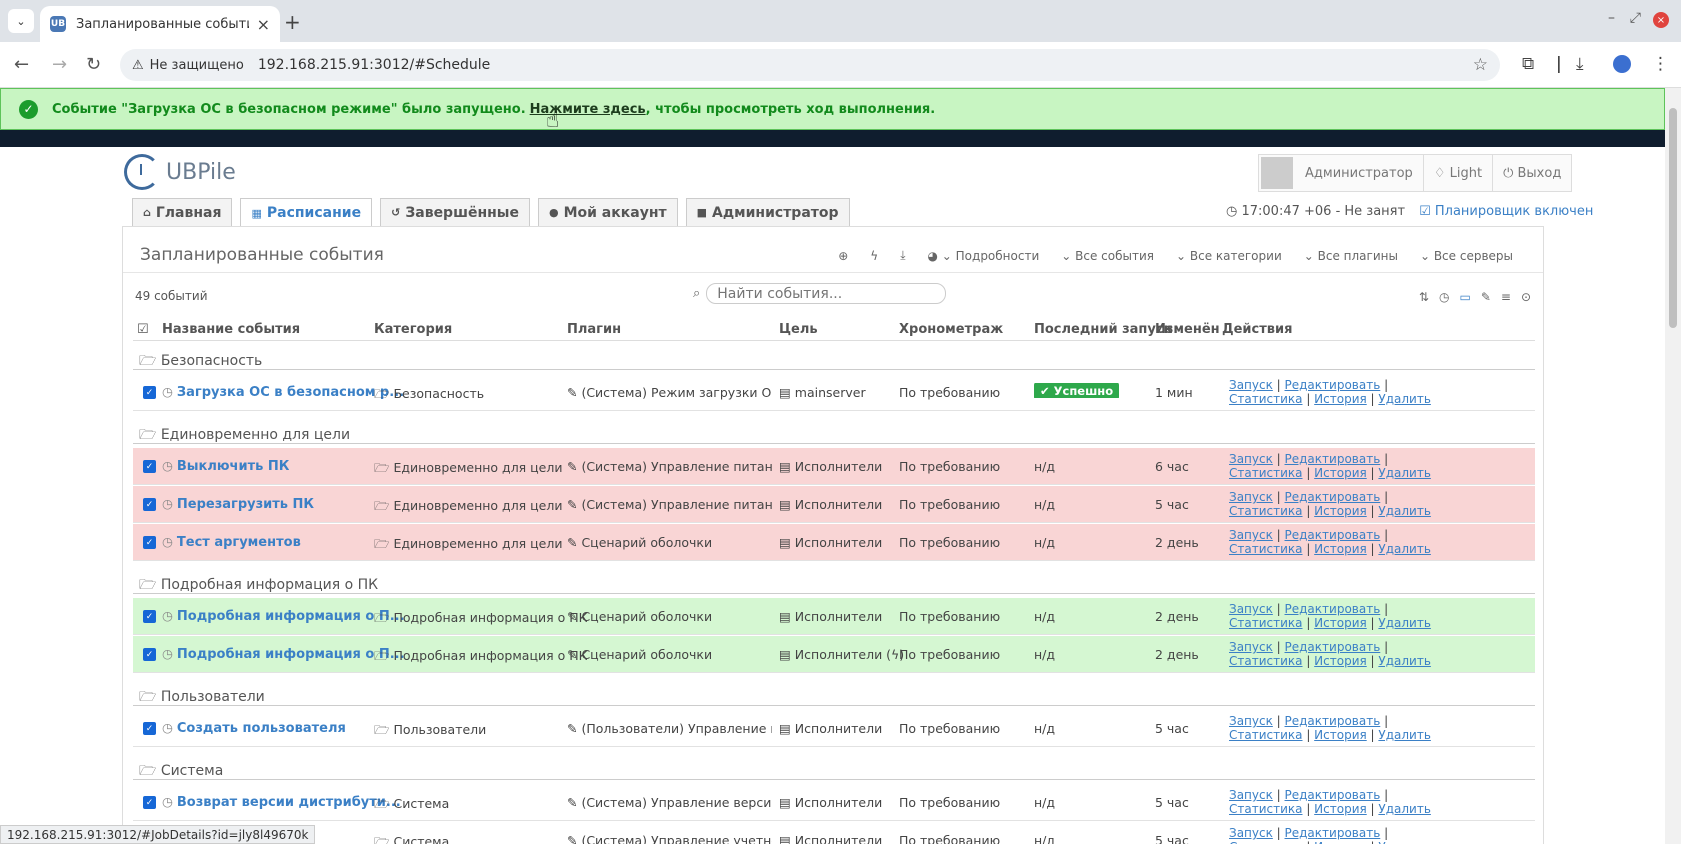 The height and width of the screenshot is (844, 1681). I want to click on group-header: 🗁 Безопасность, so click(834, 356).